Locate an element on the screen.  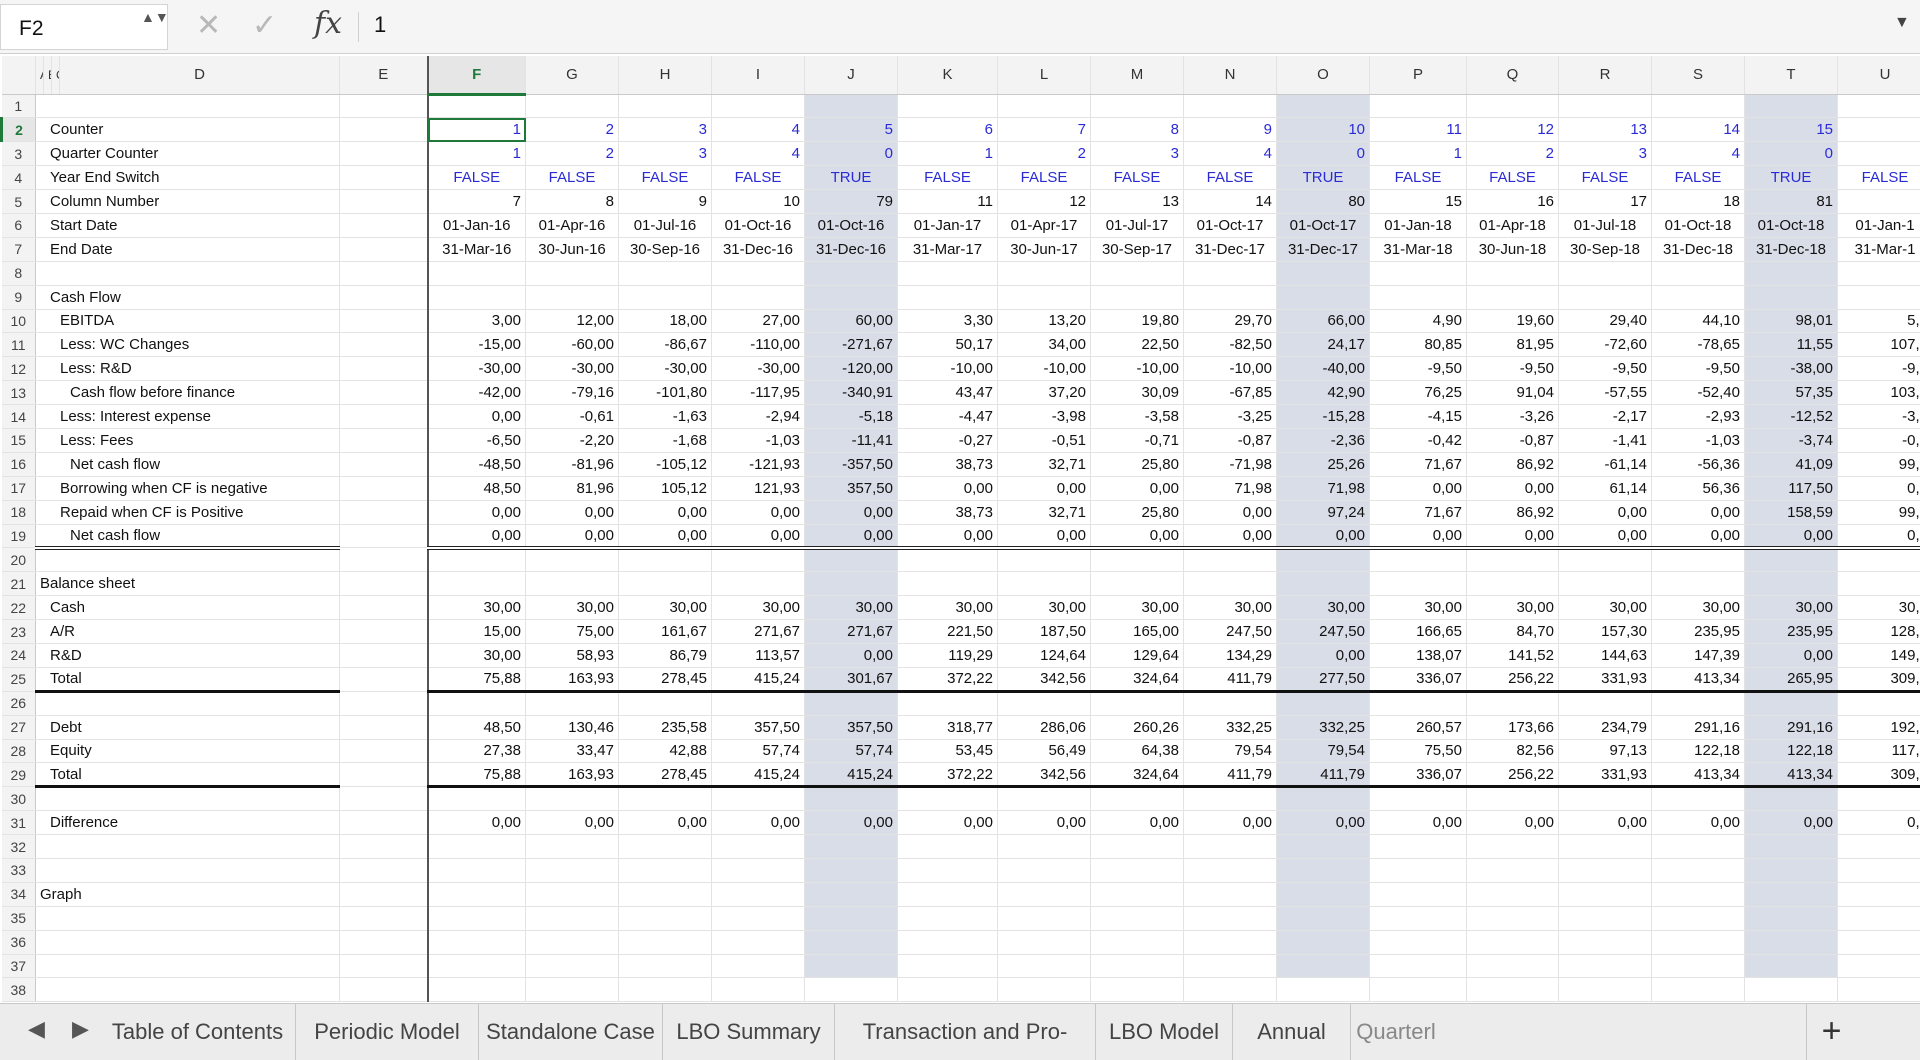
row-header-20: 20 is located at coordinates (18, 560).